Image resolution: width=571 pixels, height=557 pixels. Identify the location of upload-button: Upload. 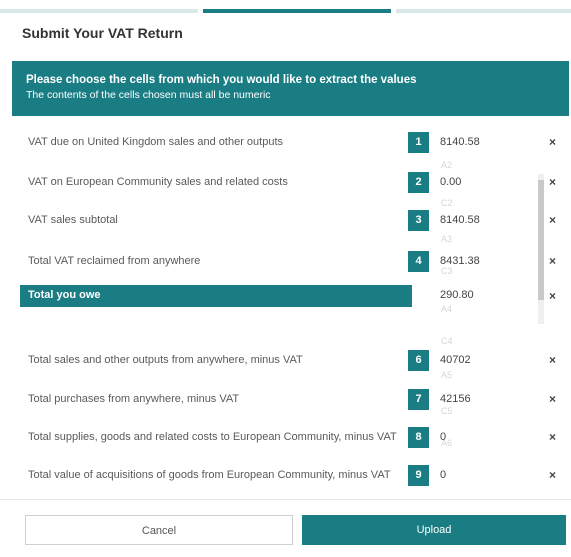
(434, 530).